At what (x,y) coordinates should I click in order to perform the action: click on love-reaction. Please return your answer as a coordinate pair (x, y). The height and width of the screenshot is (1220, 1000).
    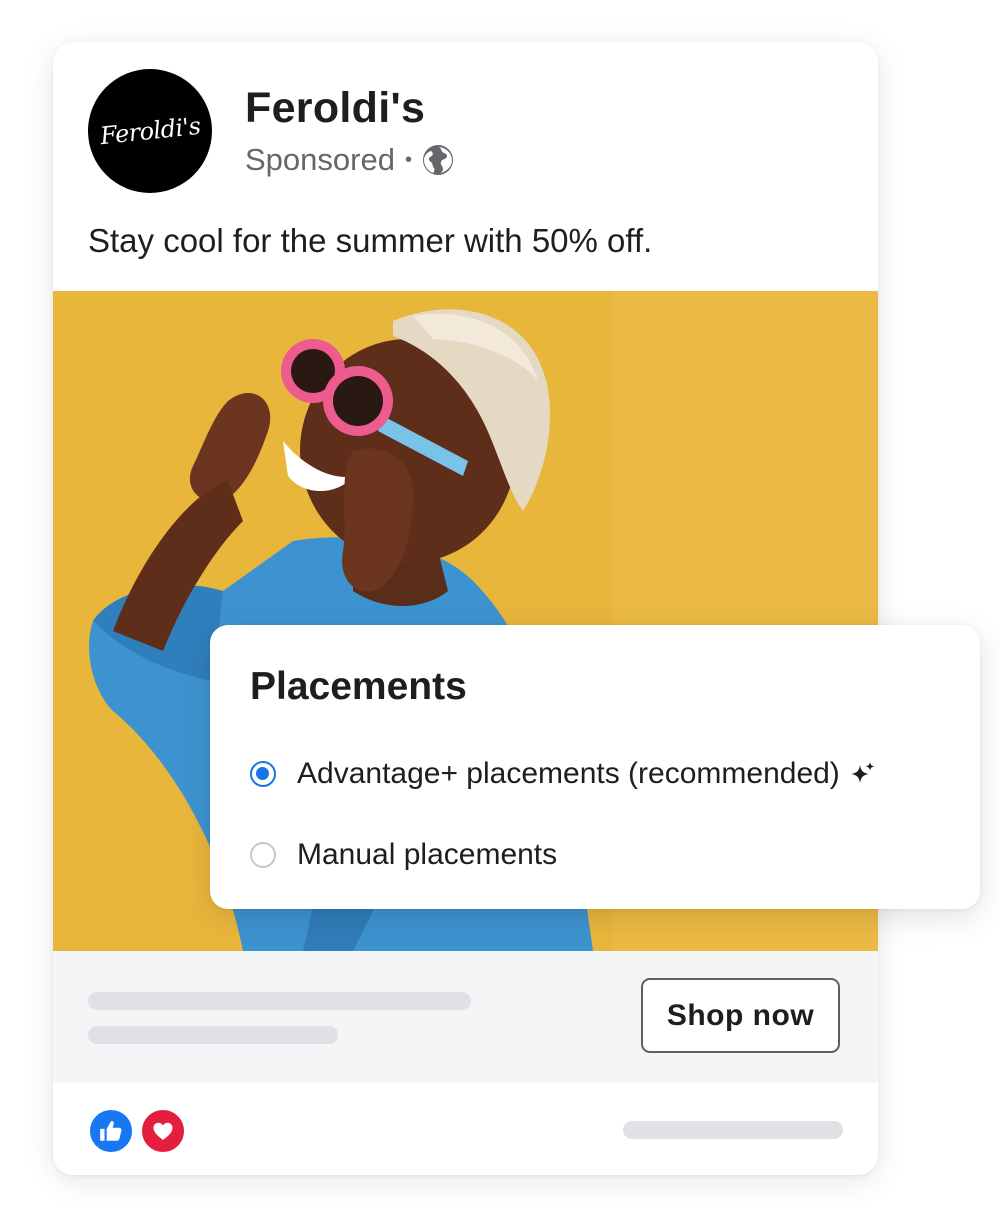
    Looking at the image, I should click on (163, 1131).